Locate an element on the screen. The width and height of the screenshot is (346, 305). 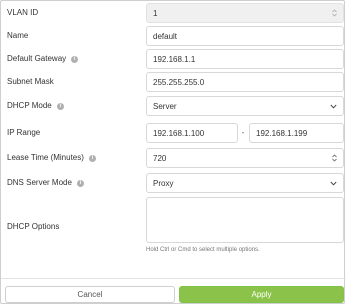
dhcp-options-multiselect is located at coordinates (245, 220).